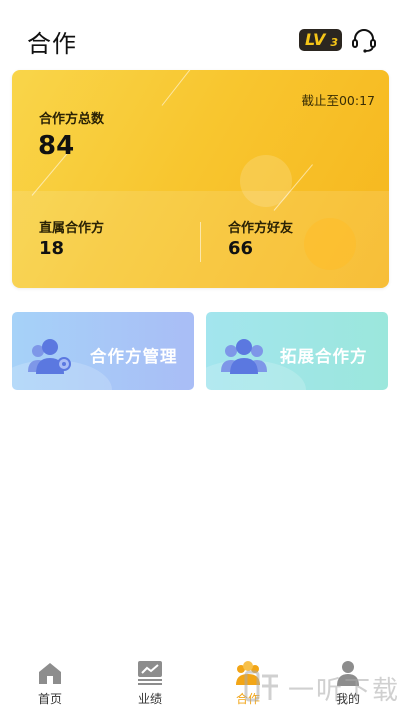 This screenshot has height=711, width=400. What do you see at coordinates (364, 40) in the screenshot?
I see `headset-icon` at bounding box center [364, 40].